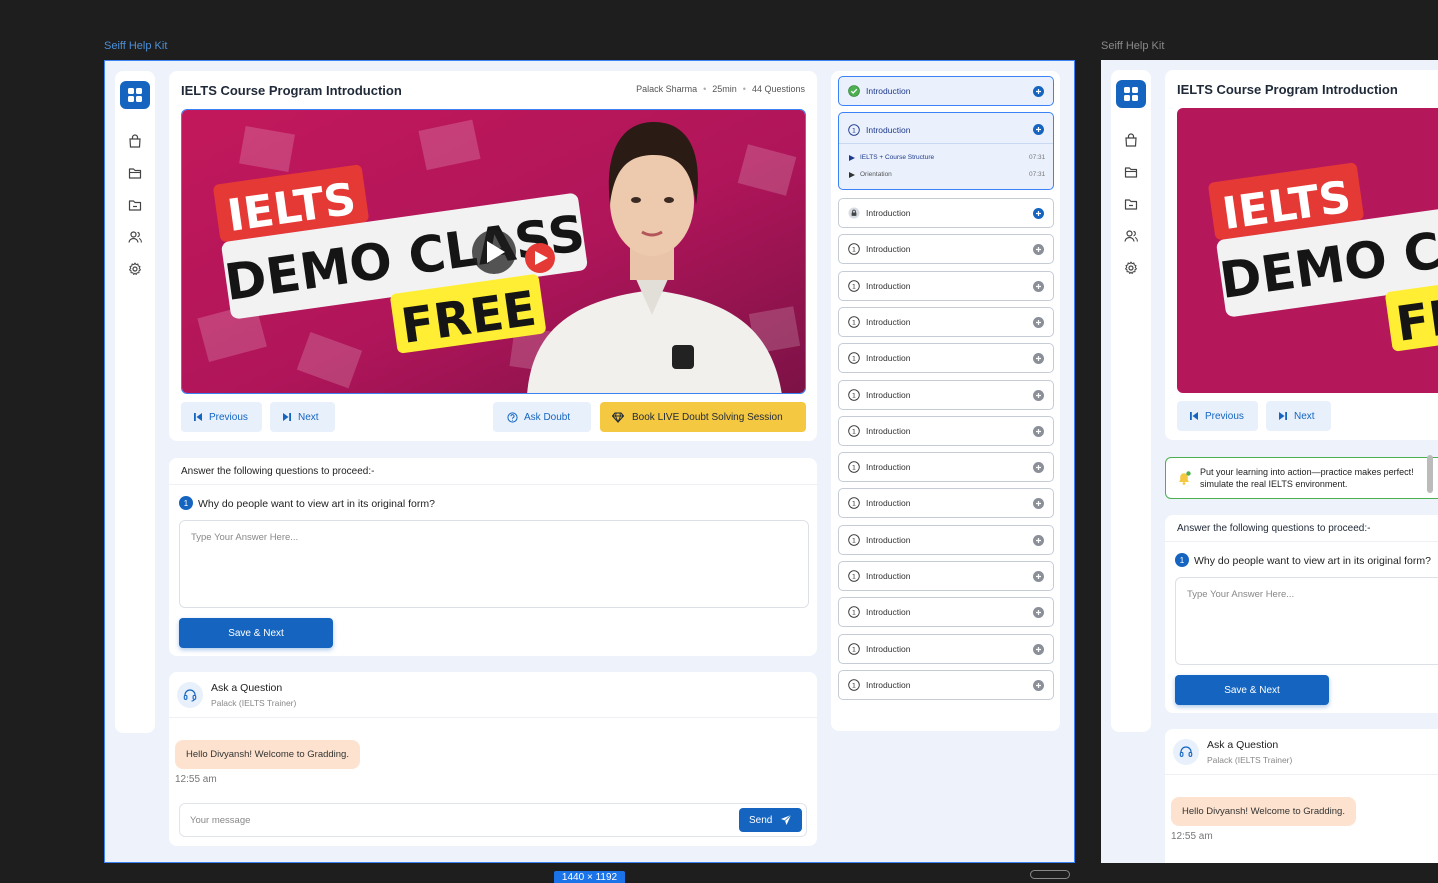 The height and width of the screenshot is (883, 1438). What do you see at coordinates (724, 89) in the screenshot?
I see `course-duration: 25min` at bounding box center [724, 89].